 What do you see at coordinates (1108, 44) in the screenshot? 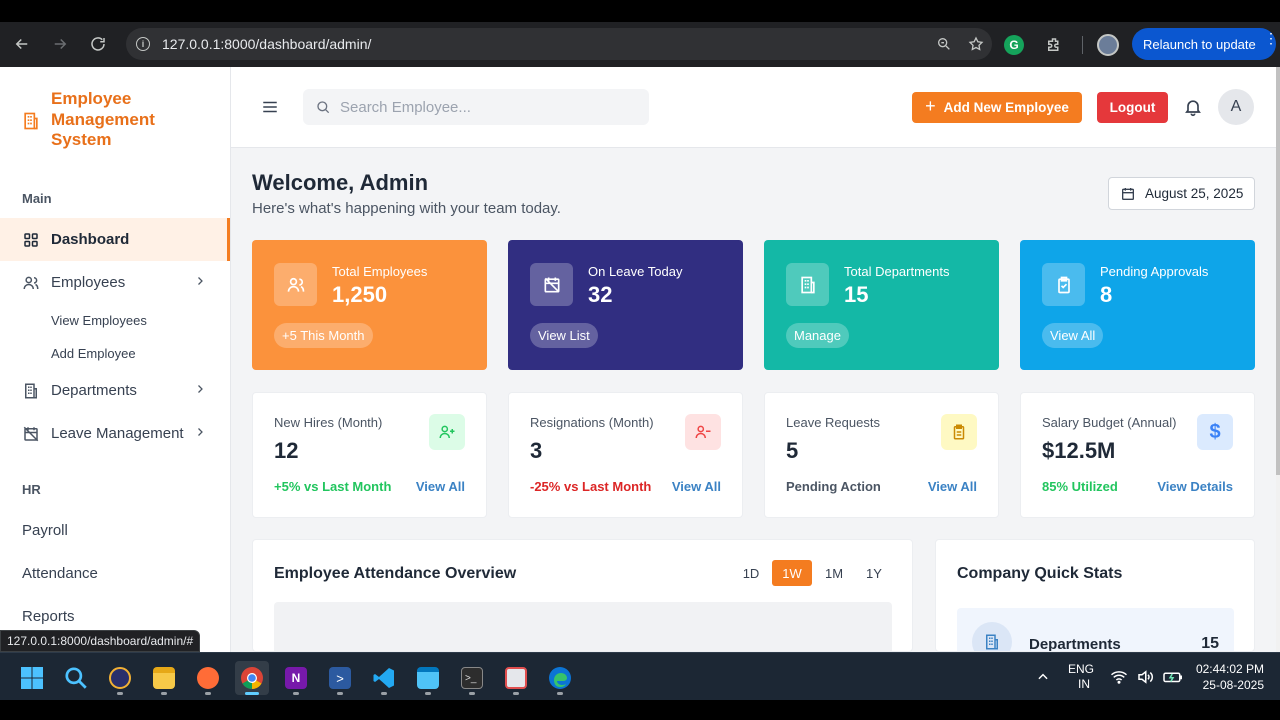
I see `profile-avatar-icon` at bounding box center [1108, 44].